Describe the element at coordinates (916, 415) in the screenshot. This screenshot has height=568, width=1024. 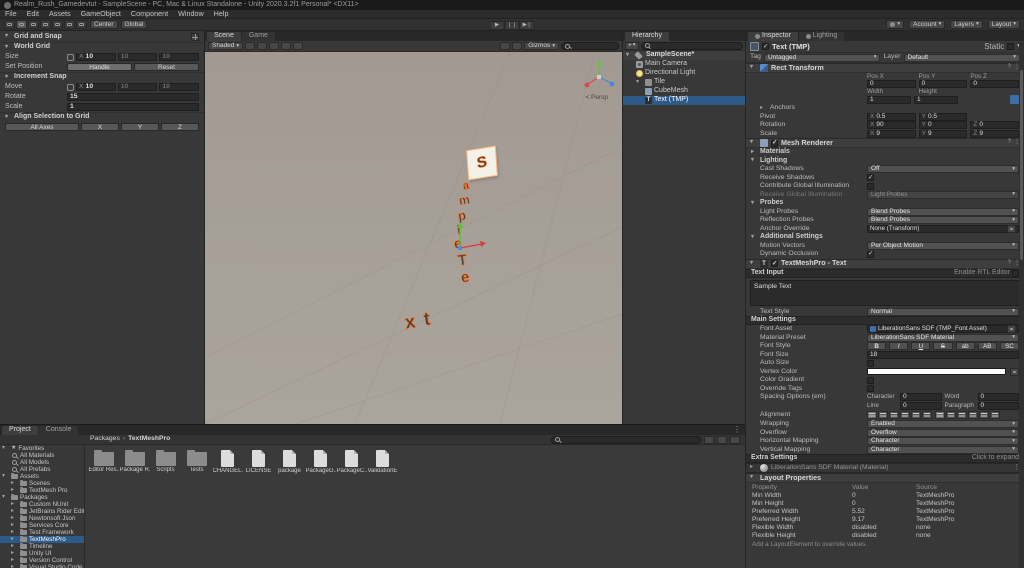
I see `align-flush-button` at that location.